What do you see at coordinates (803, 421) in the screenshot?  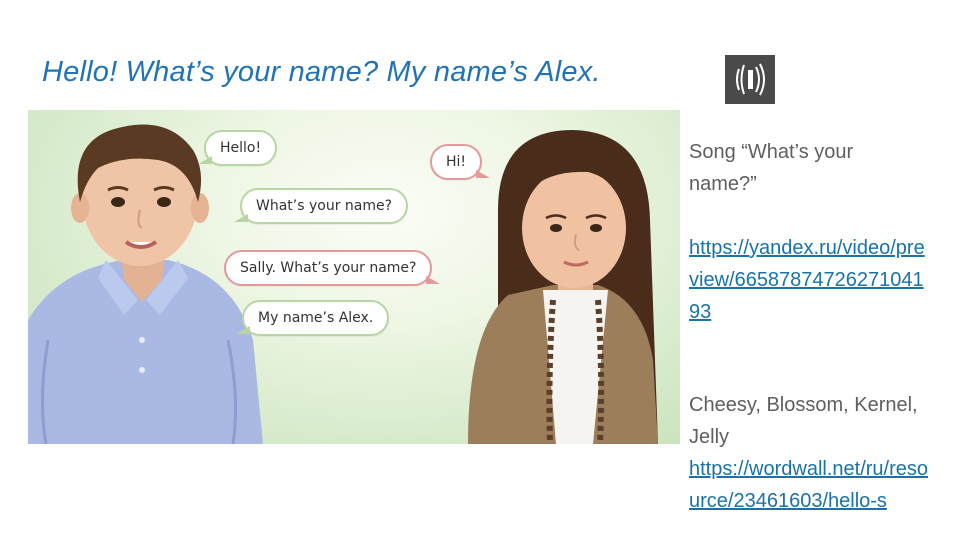 I see `characters-text: Cheesy, Blossom, Kernel, Jelly` at bounding box center [803, 421].